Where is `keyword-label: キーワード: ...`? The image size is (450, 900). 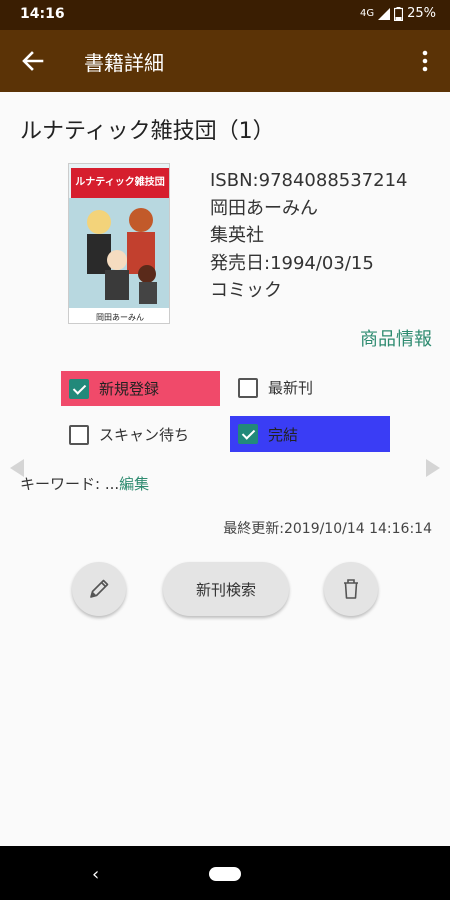 keyword-label: キーワード: ... is located at coordinates (70, 484).